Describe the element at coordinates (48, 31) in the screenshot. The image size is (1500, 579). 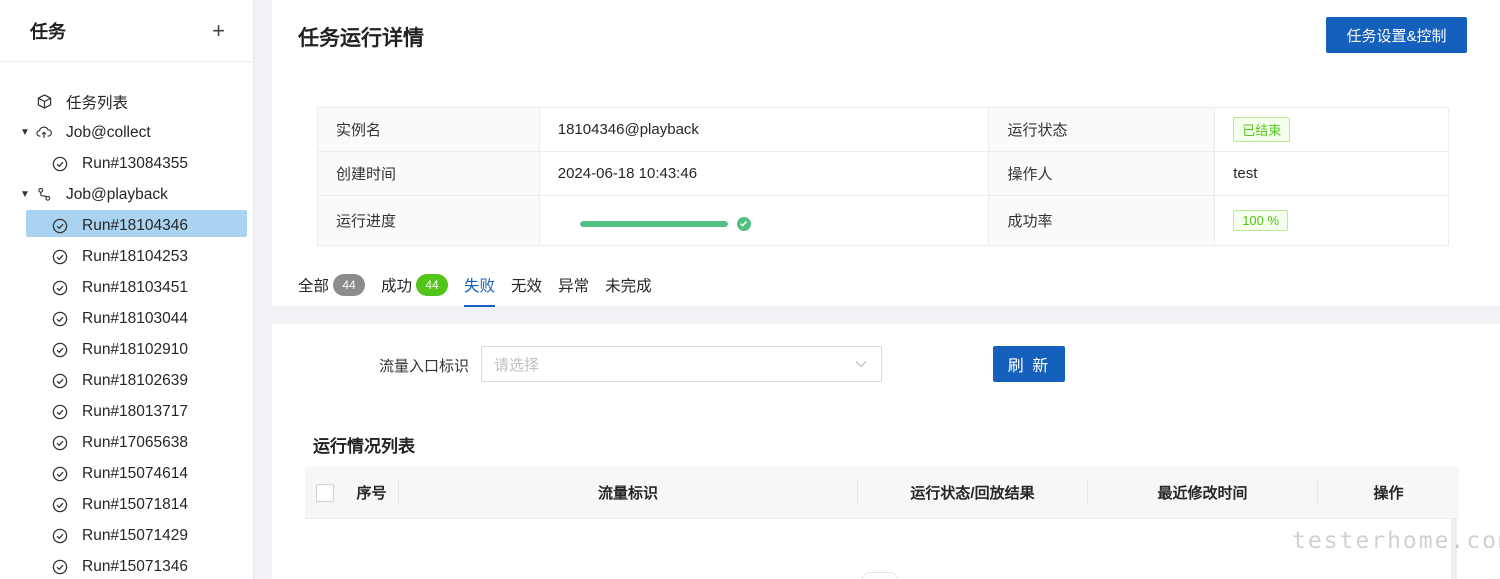
I see `sidebar-title: 任务` at that location.